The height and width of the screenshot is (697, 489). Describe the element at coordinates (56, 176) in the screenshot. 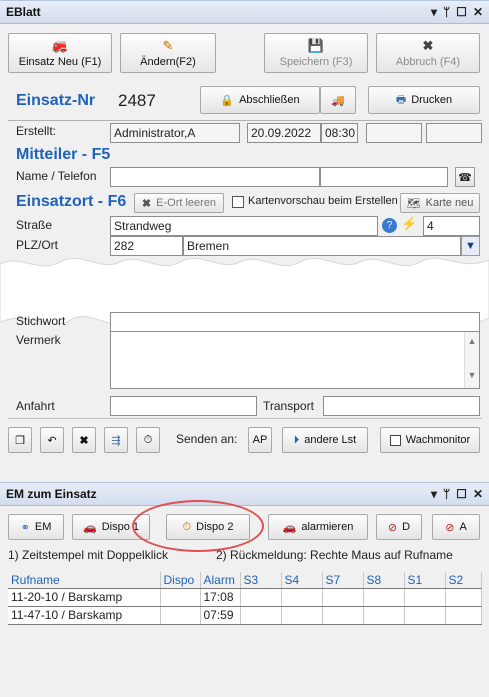

I see `name-telefon-label: Name / Telefon` at that location.